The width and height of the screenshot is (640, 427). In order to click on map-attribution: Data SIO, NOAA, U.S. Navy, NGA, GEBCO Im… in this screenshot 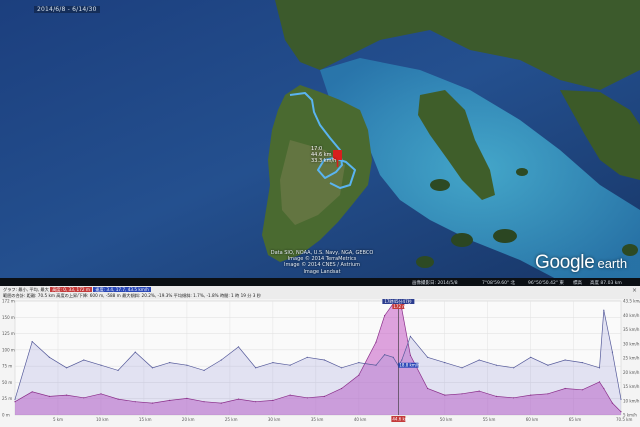, I will do `click(322, 262)`.